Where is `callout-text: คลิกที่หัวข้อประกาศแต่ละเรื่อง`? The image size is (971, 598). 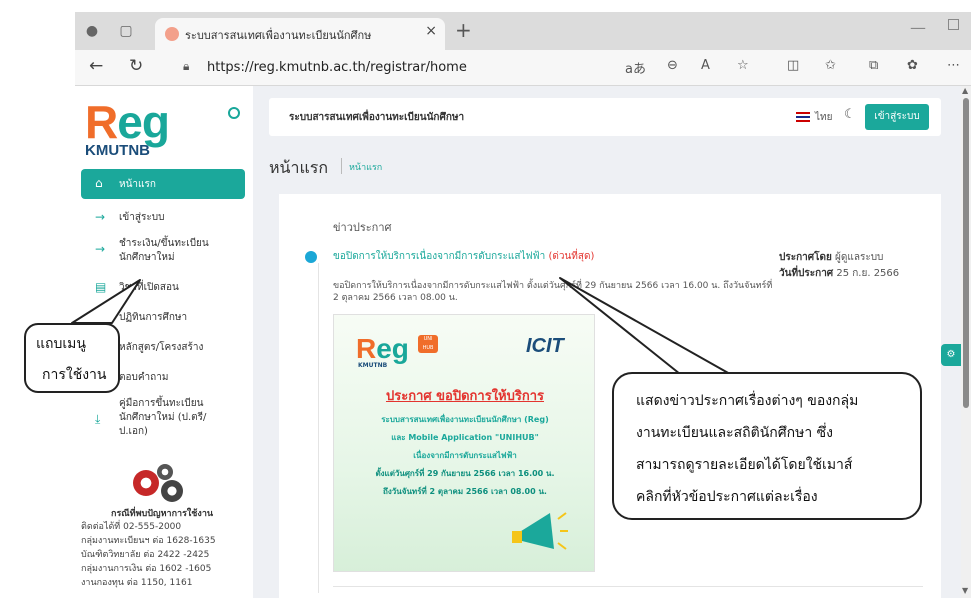
callout-text: คลิกที่หัวข้อประกาศแต่ละเรื่อง is located at coordinates (727, 497).